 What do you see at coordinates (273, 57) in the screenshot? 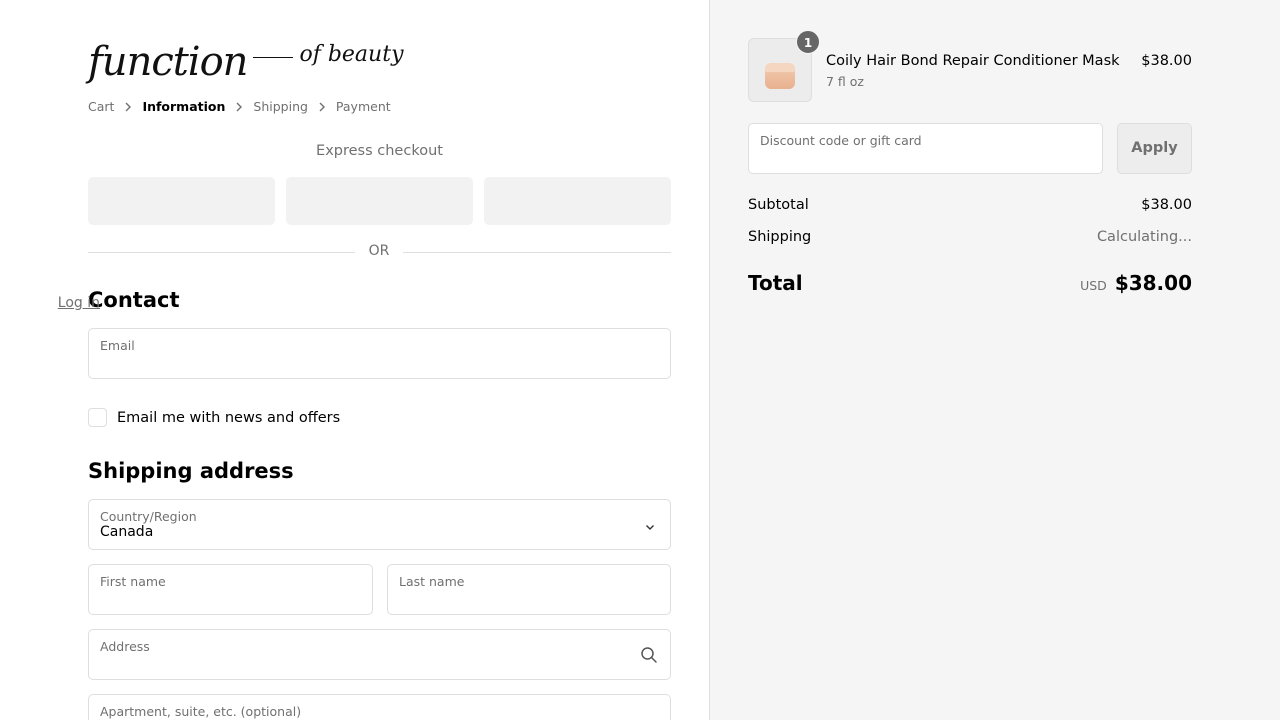
I see `logo-rule` at bounding box center [273, 57].